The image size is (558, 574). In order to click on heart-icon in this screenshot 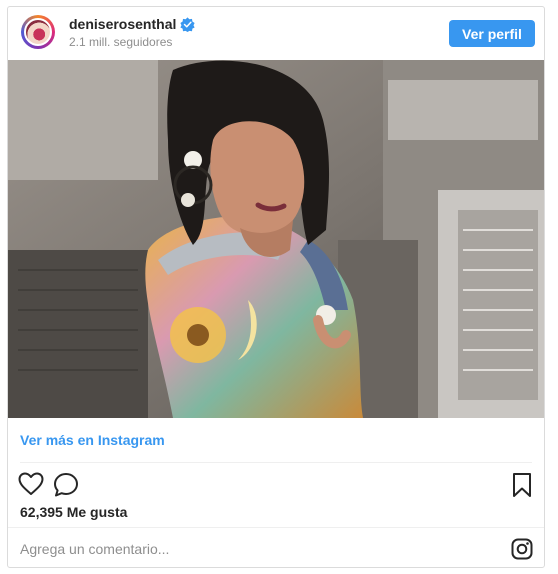, I will do `click(31, 484)`.